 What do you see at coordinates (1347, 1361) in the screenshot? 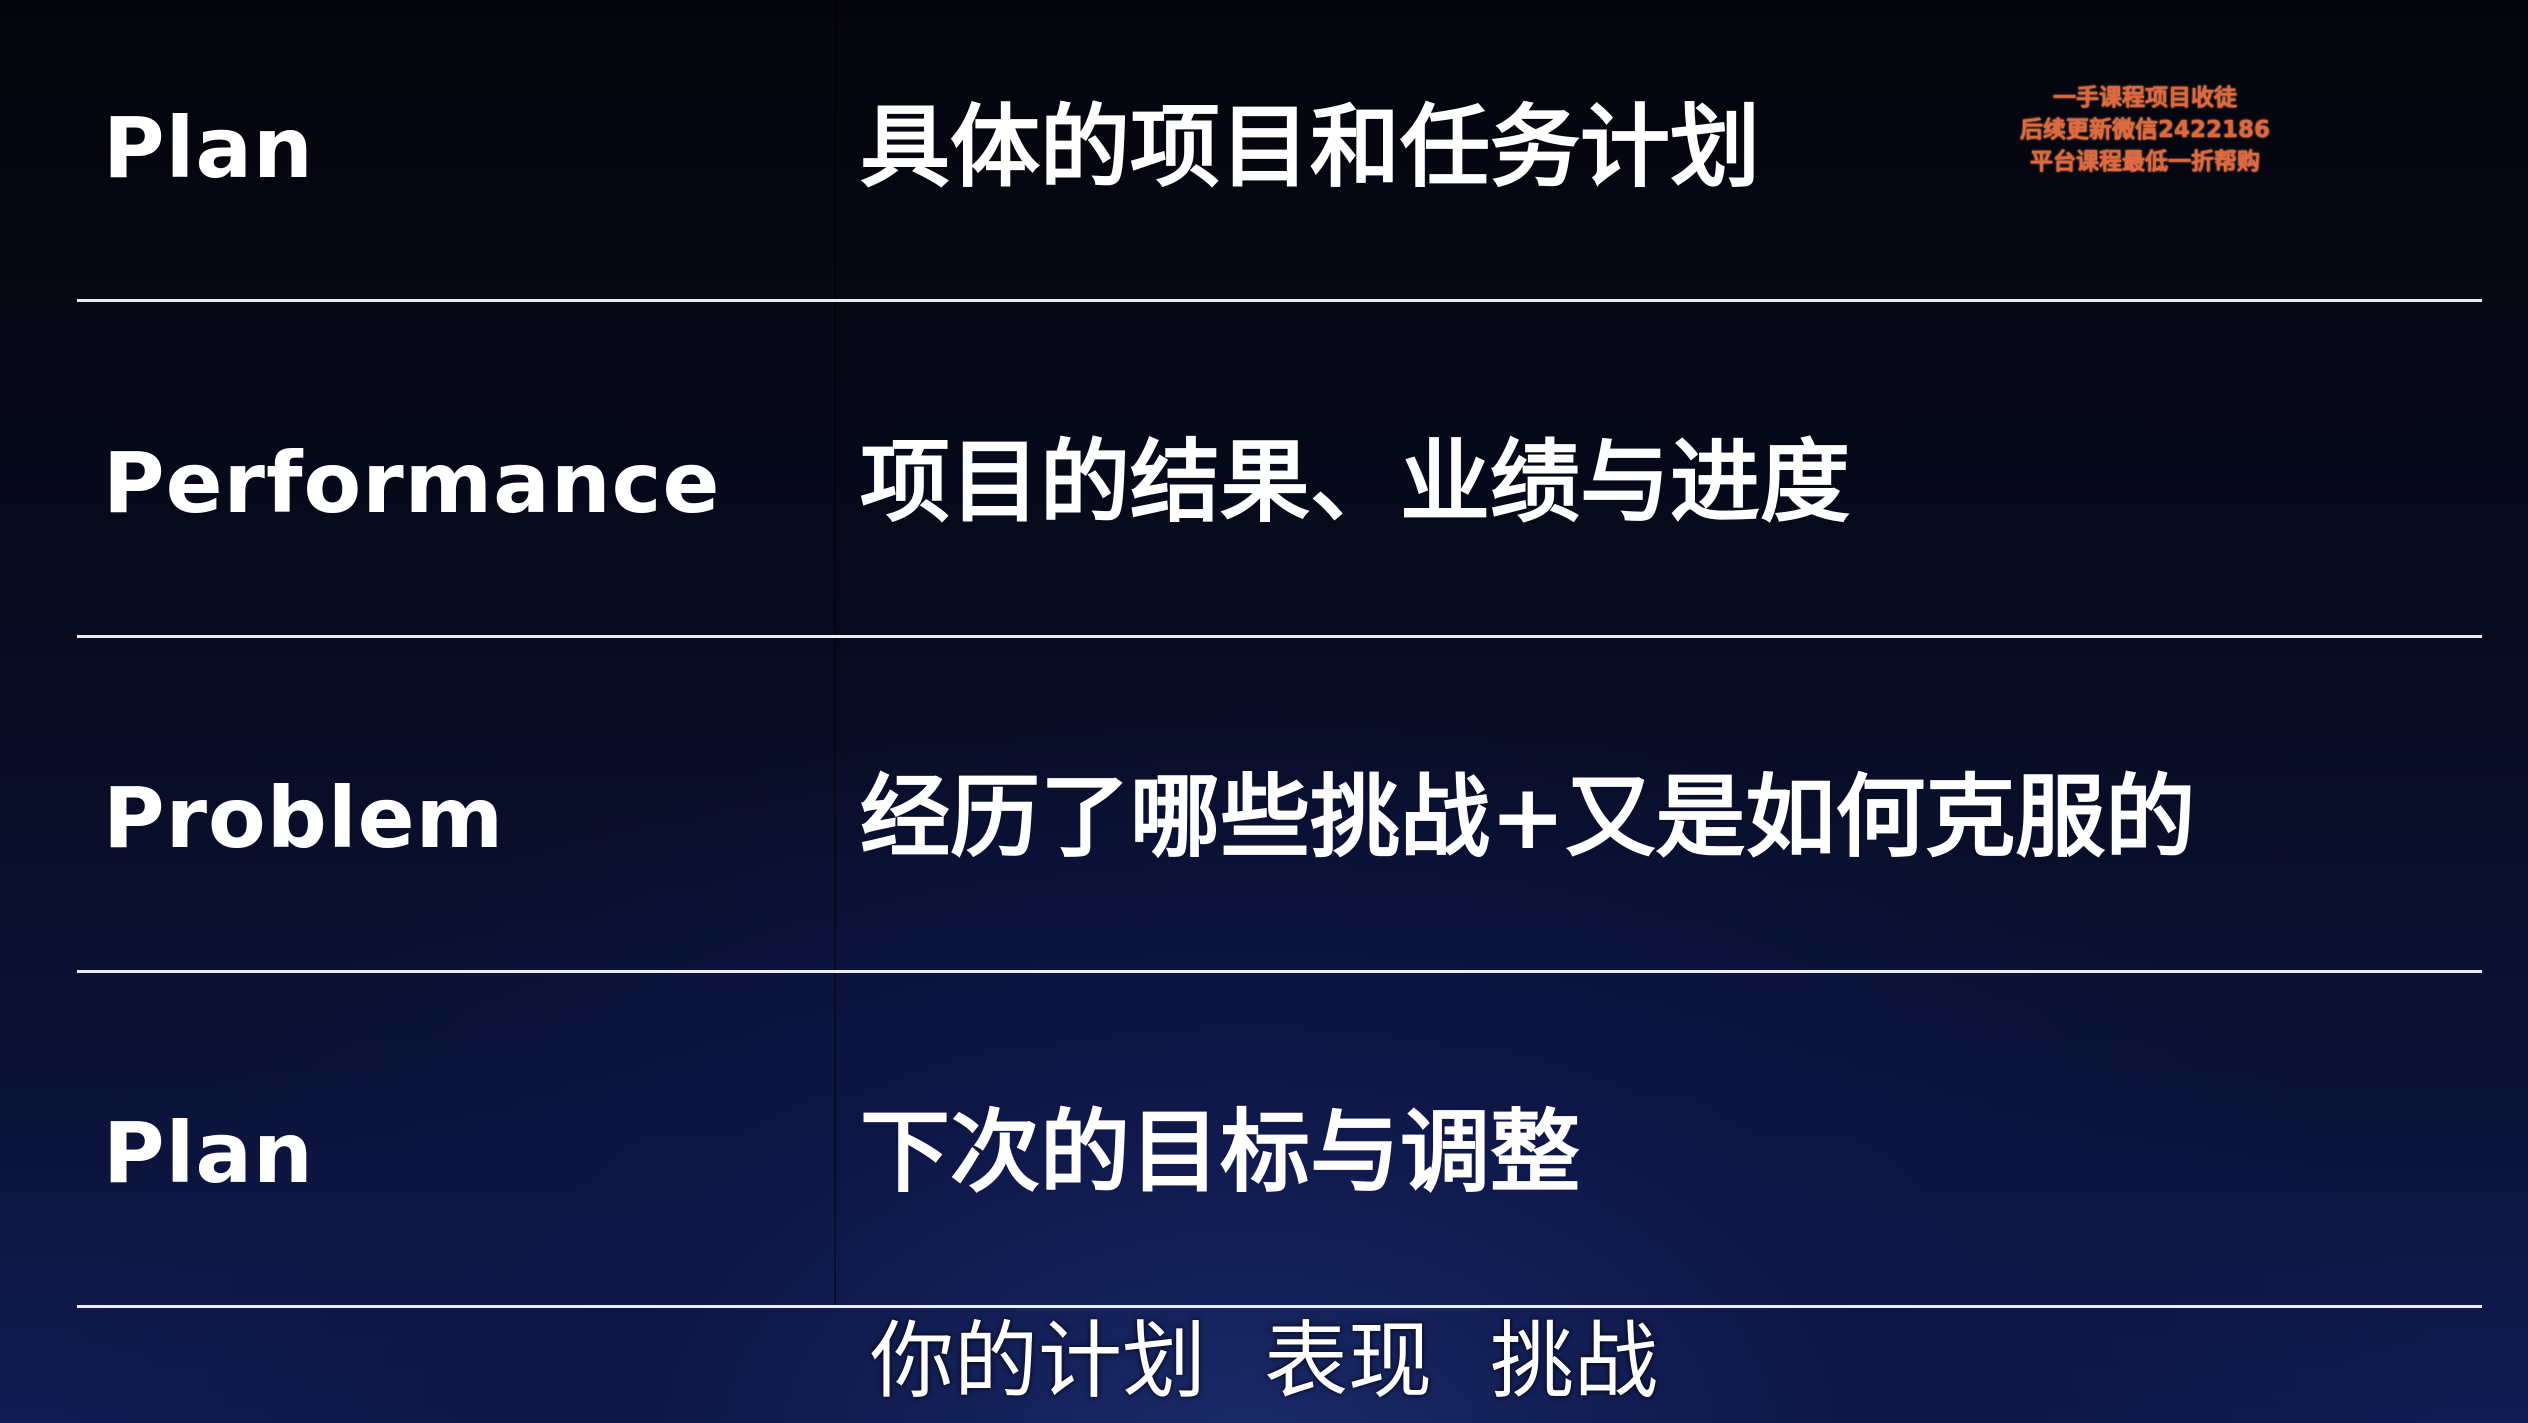
I see `subtitle-part: 表现` at bounding box center [1347, 1361].